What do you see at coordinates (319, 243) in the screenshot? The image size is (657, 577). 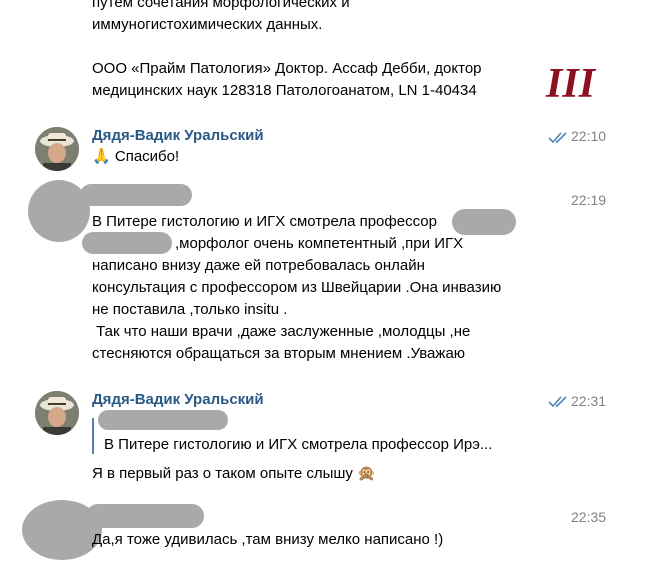 I see `message-line: ,морфолог очень компетентный ,при ИГХ` at bounding box center [319, 243].